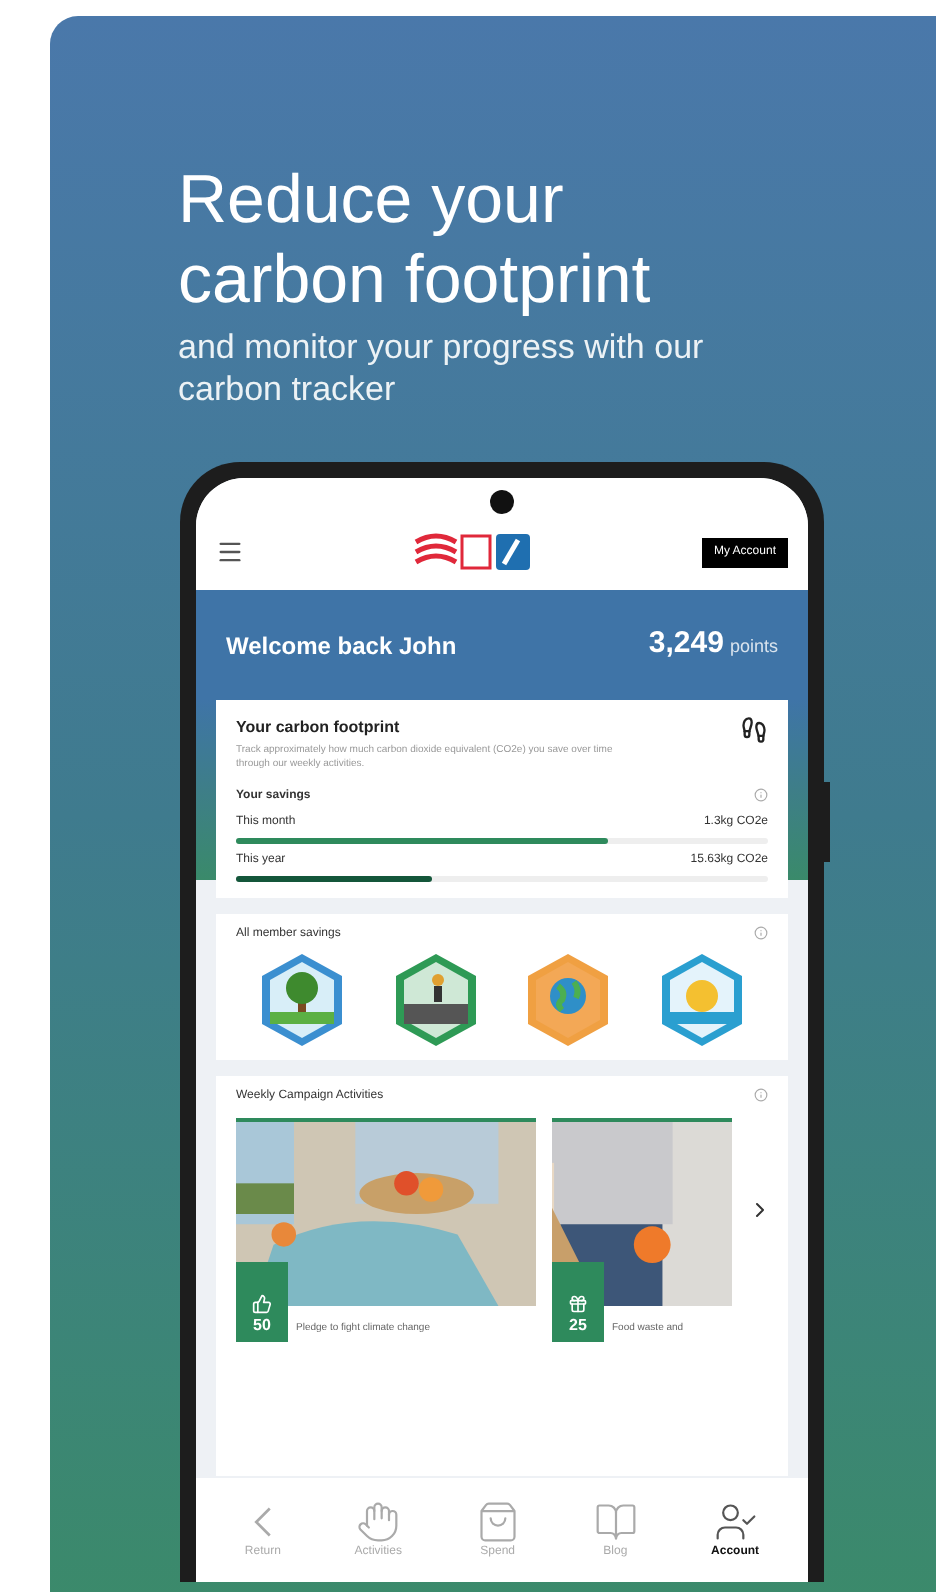 The height and width of the screenshot is (1592, 936). I want to click on thumbs-up-icon, so click(262, 1304).